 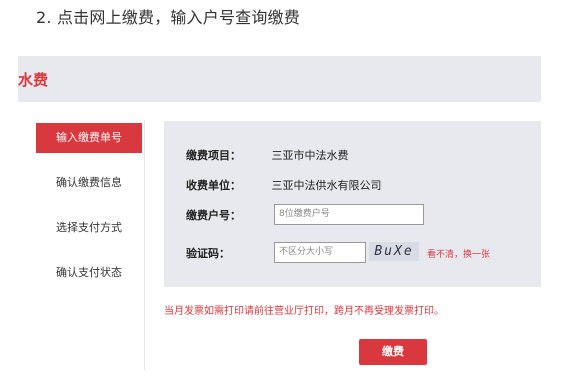 What do you see at coordinates (213, 185) in the screenshot?
I see `unit-label: 收费单位：` at bounding box center [213, 185].